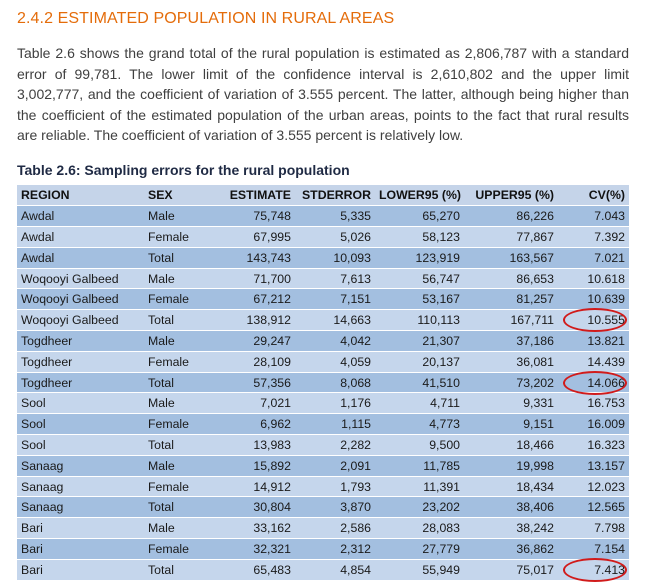  What do you see at coordinates (511, 487) in the screenshot?
I see `cell-upper95: 18,434` at bounding box center [511, 487].